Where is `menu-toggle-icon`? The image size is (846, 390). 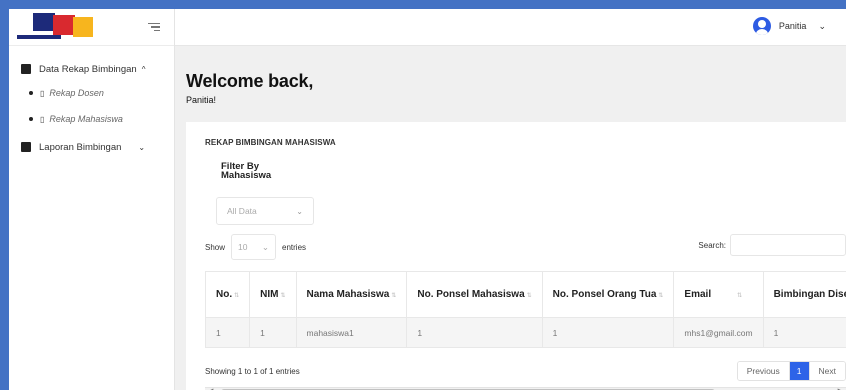
menu-toggle-icon is located at coordinates (154, 27).